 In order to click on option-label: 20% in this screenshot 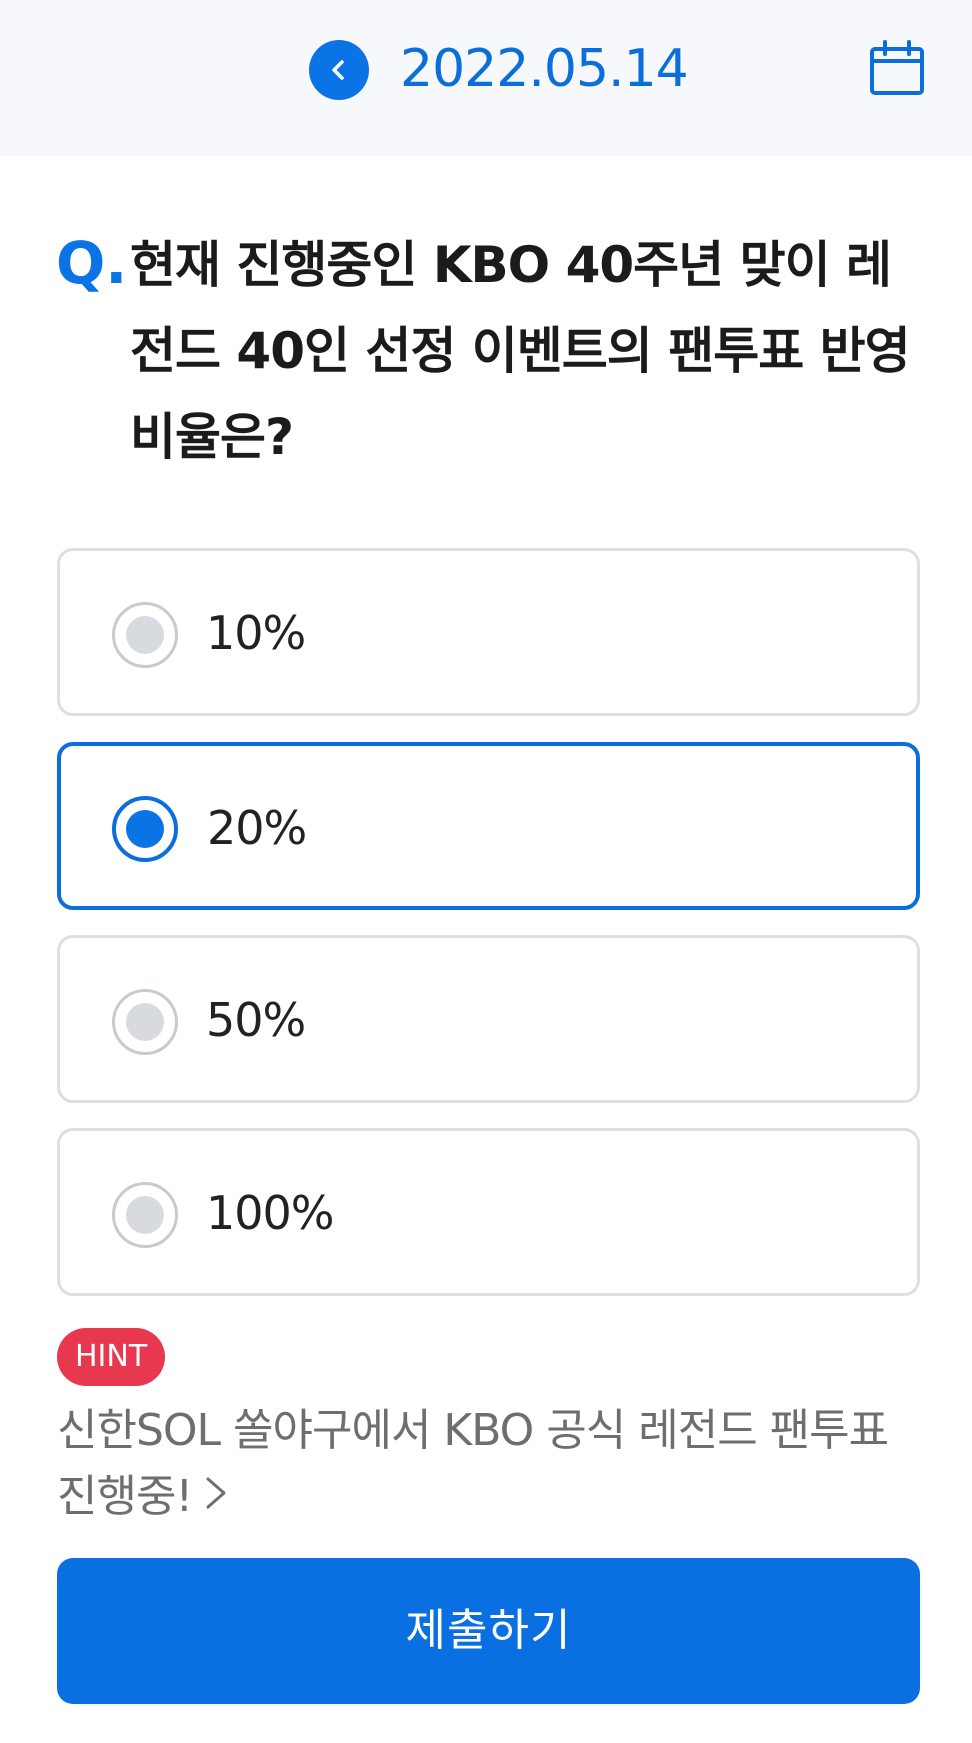, I will do `click(257, 828)`.